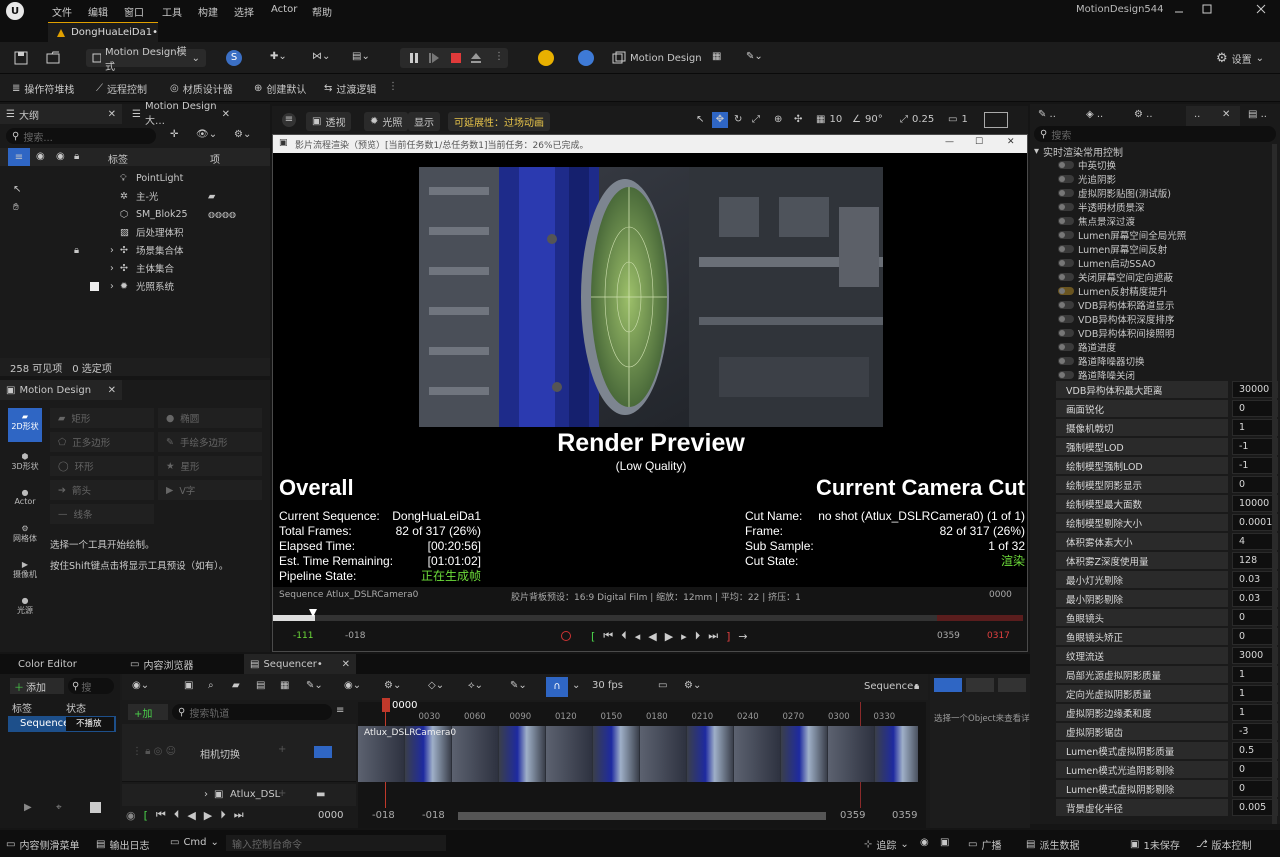 The height and width of the screenshot is (857, 1280). What do you see at coordinates (557, 687) in the screenshot?
I see `snap-icon: ∩` at bounding box center [557, 687].